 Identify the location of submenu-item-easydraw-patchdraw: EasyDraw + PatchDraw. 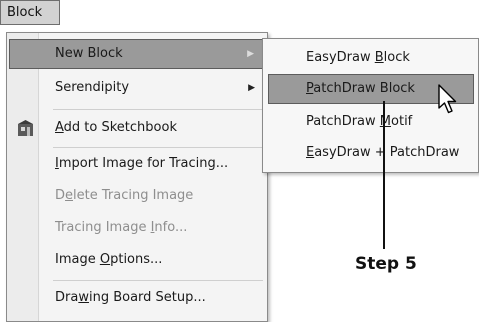
(371, 153).